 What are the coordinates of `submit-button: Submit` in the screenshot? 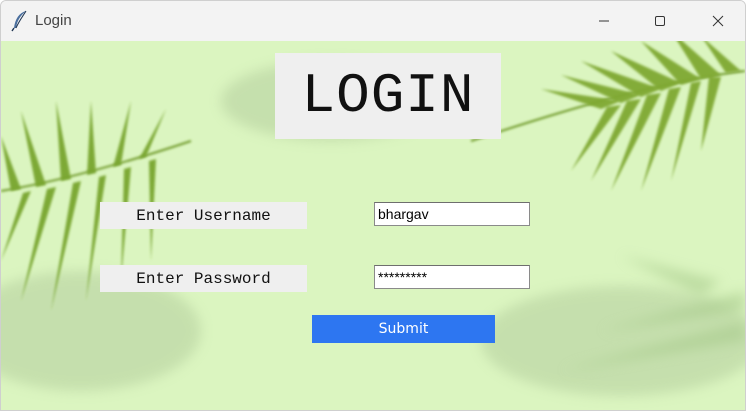 It's located at (403, 329).